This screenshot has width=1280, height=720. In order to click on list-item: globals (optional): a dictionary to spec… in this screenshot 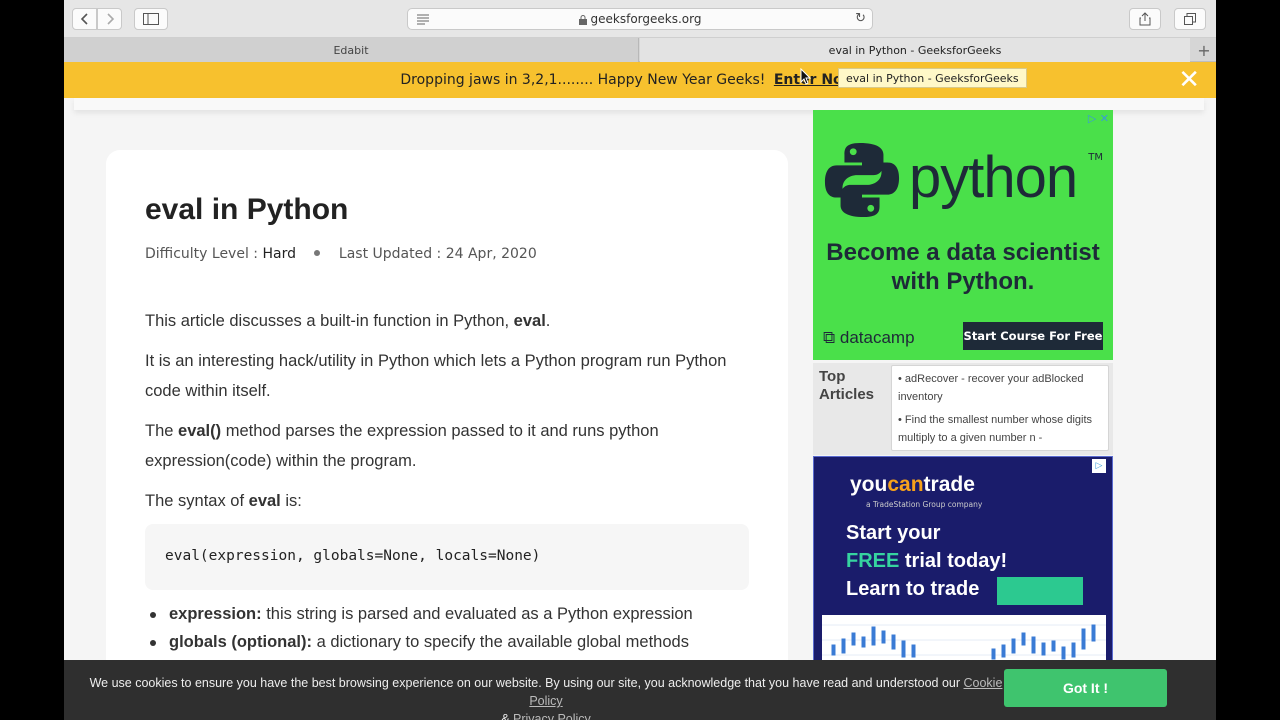, I will do `click(419, 642)`.